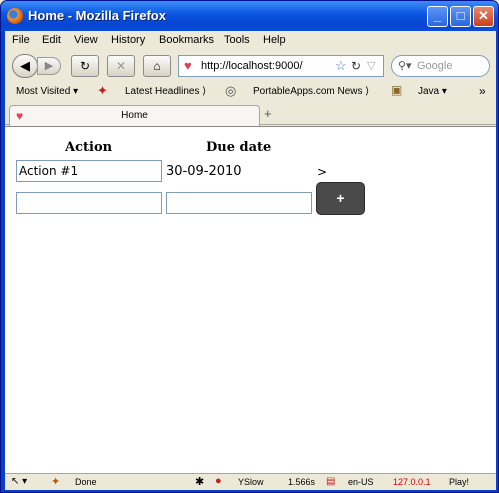 This screenshot has width=499, height=493. What do you see at coordinates (157, 66) in the screenshot?
I see `home-button: ⌂` at bounding box center [157, 66].